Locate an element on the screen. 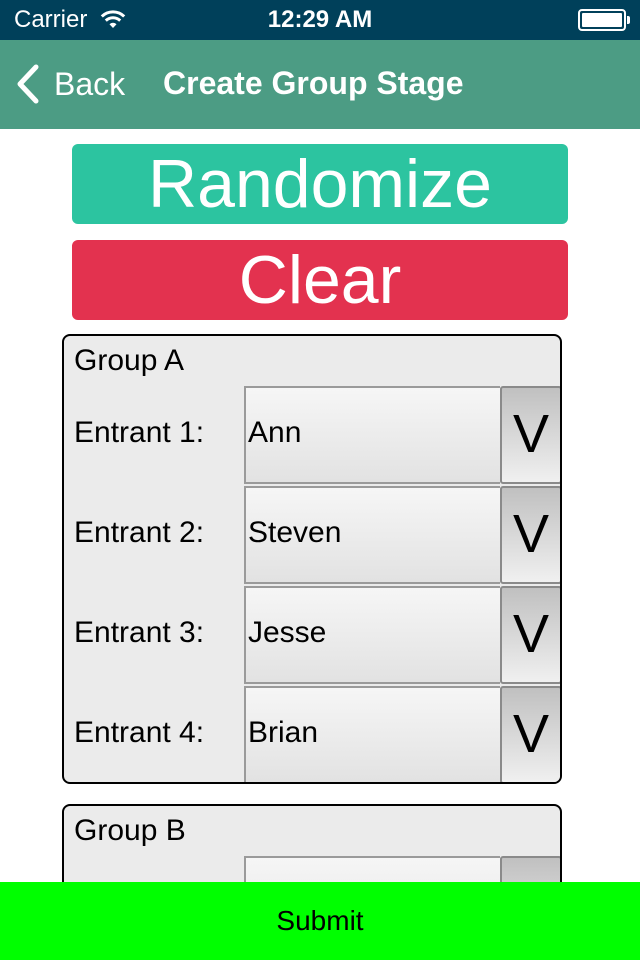 The height and width of the screenshot is (960, 640). group-title: Group B is located at coordinates (130, 830).